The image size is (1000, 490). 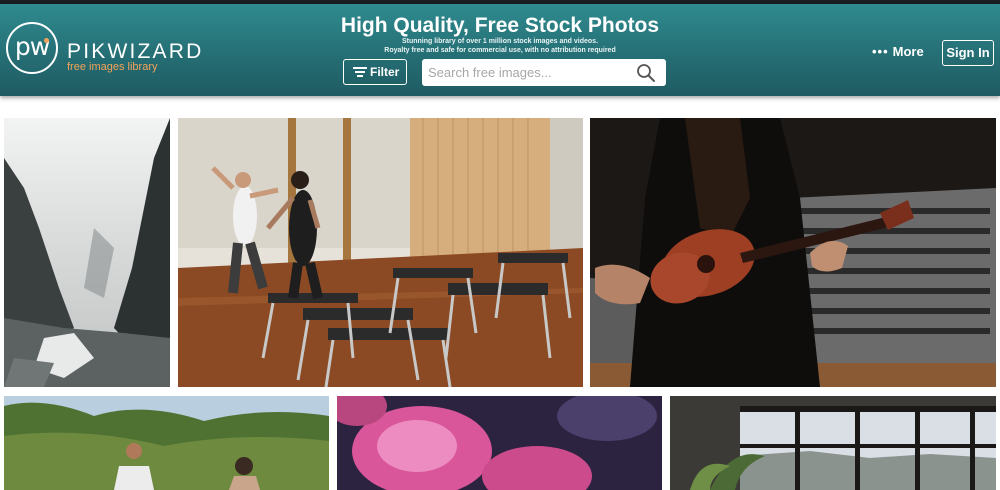 I want to click on more-menu-button: ••• More, so click(x=898, y=52).